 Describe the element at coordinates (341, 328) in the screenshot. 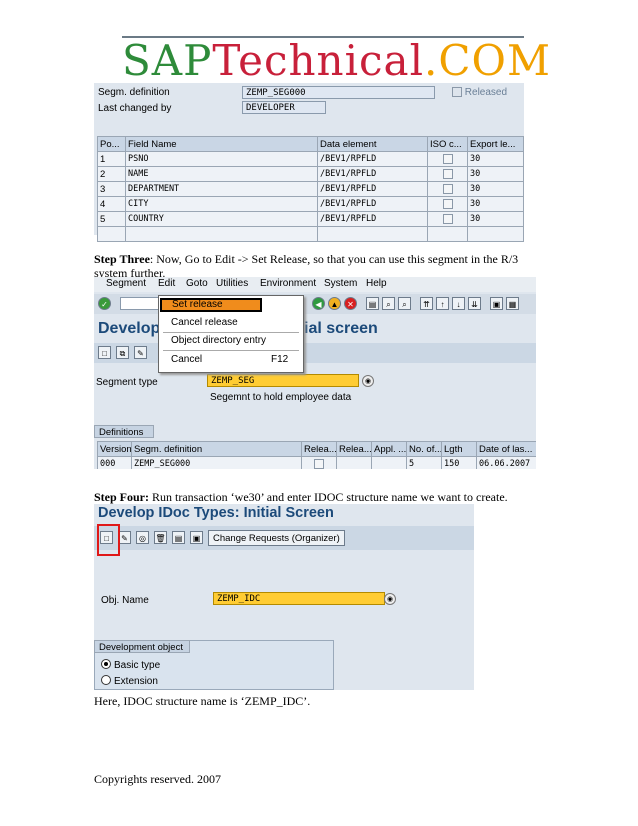

I see `screen-title-right: ial screen` at that location.